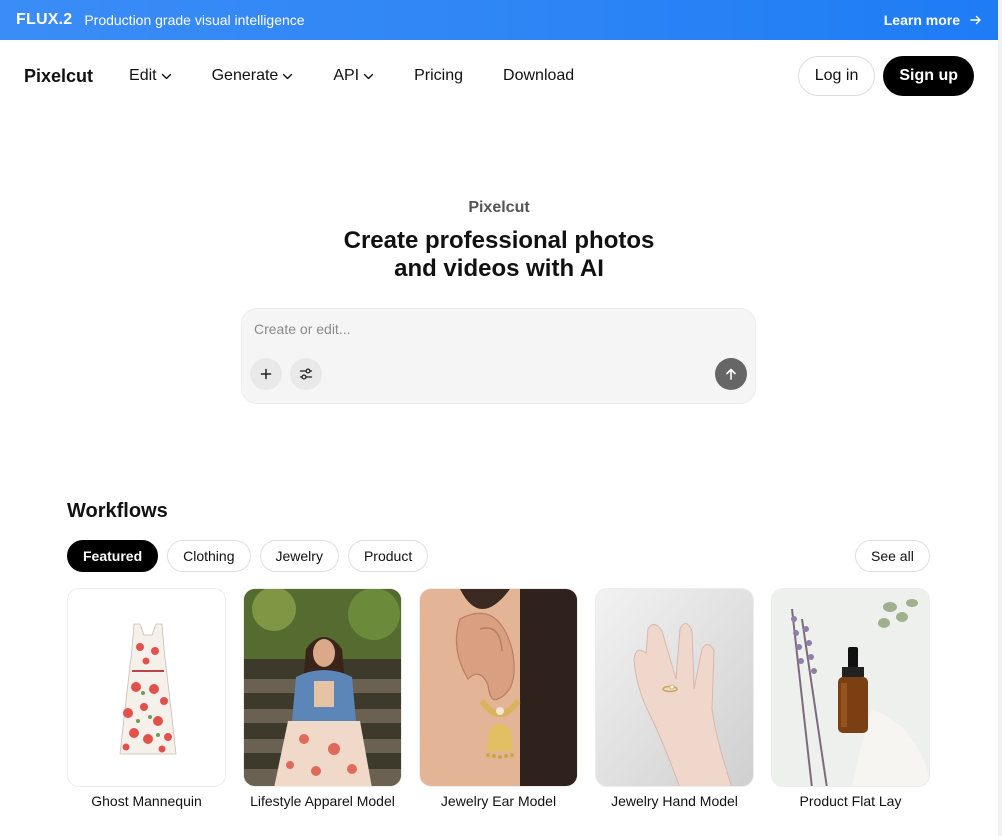  I want to click on page-scrollbar, so click(1000, 418).